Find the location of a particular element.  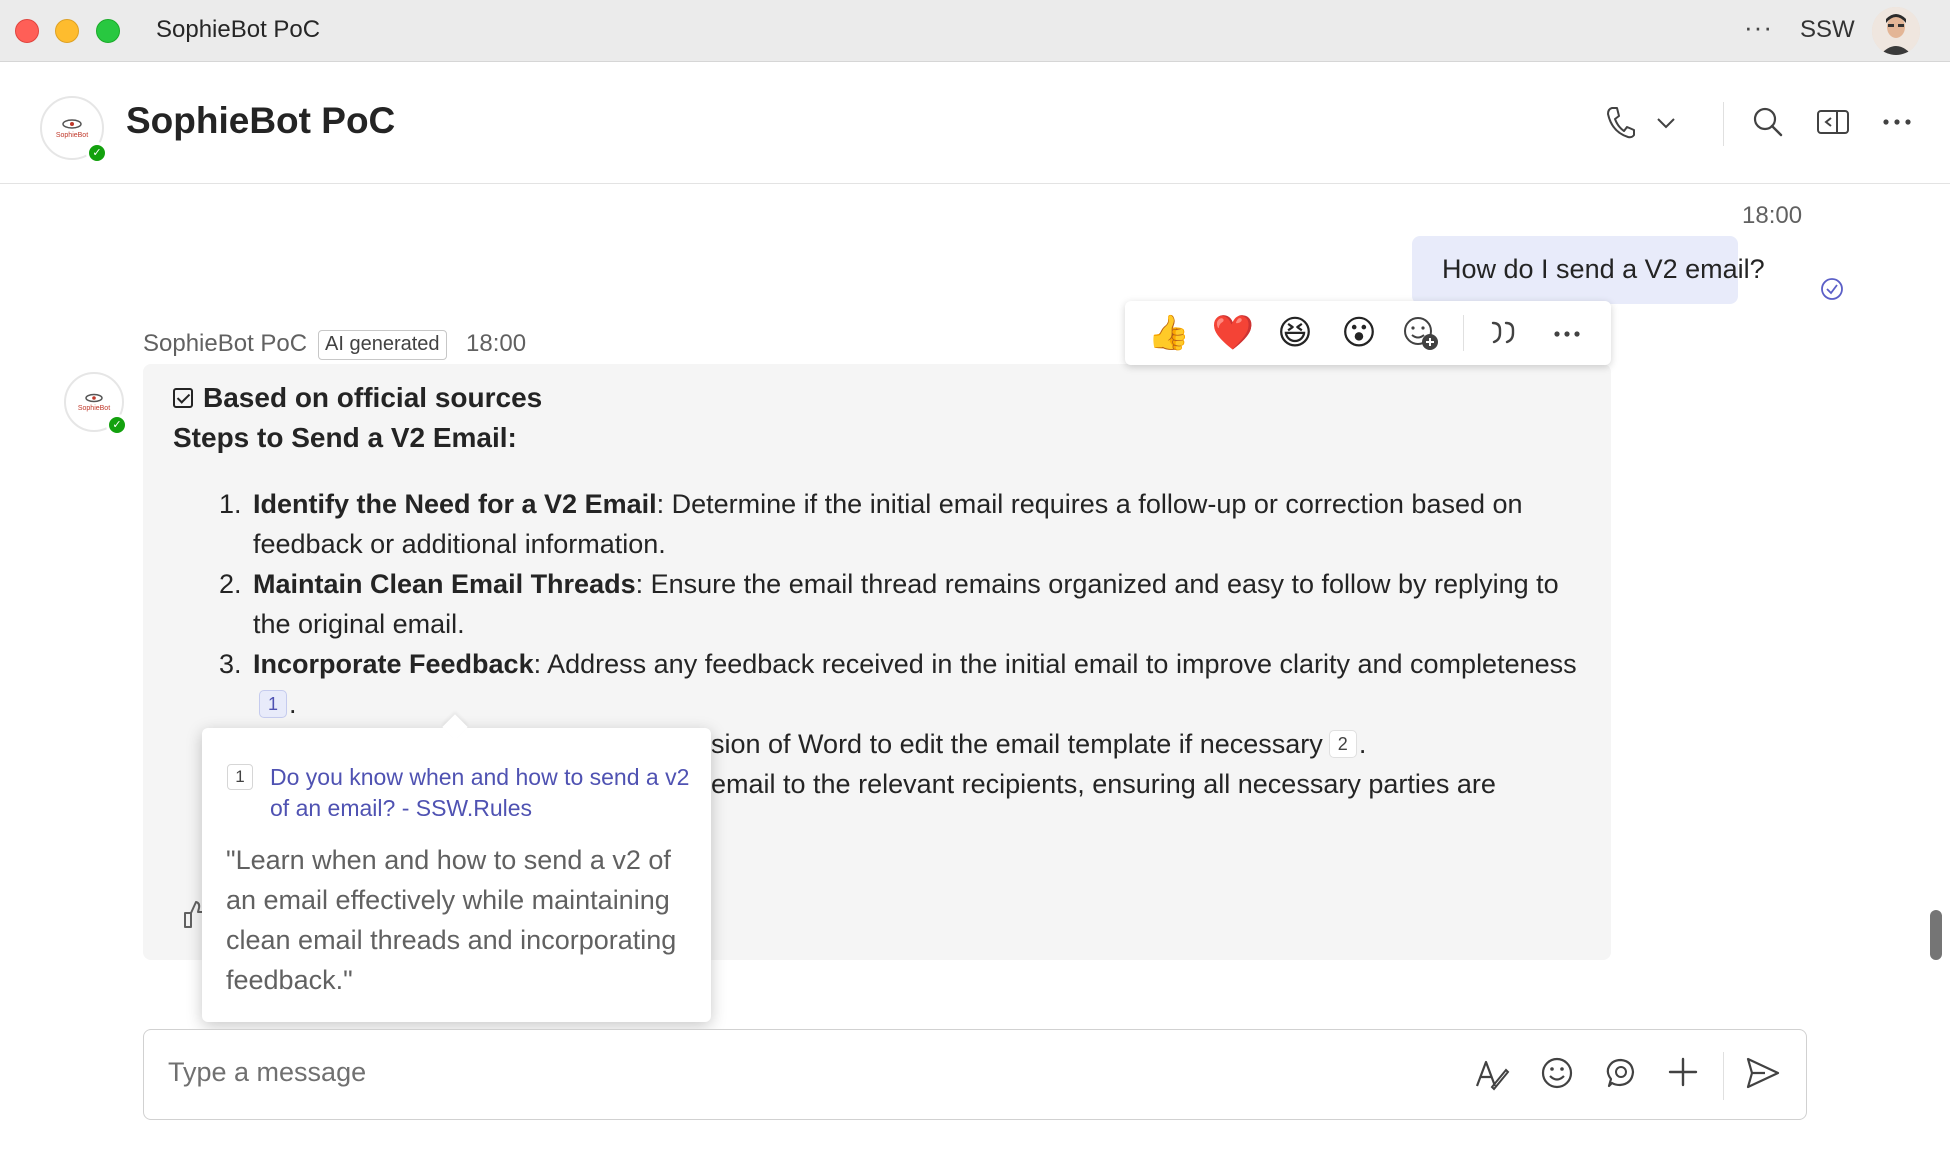

send-icon is located at coordinates (1763, 1073).